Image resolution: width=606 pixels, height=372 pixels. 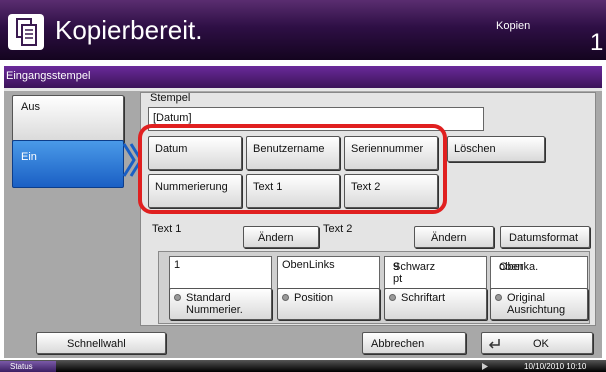 I want to click on indicator-triangle-icon, so click(x=485, y=366).